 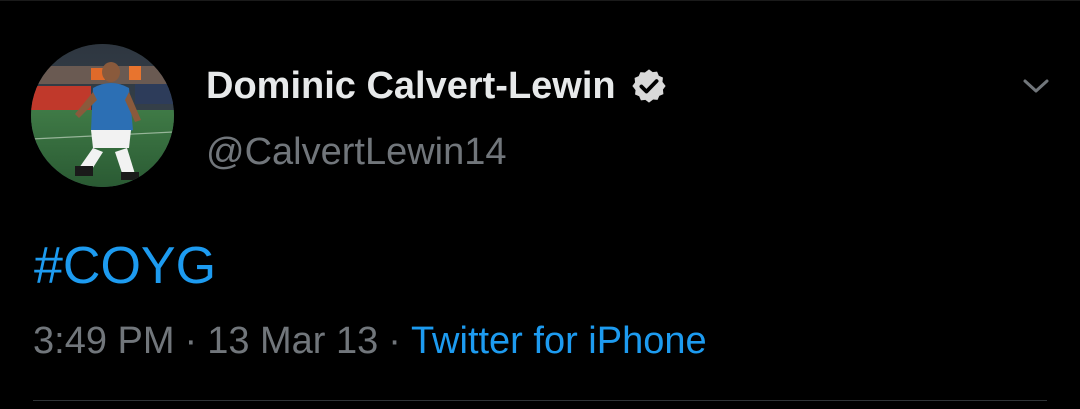 I want to click on bottom-divider, so click(x=540, y=400).